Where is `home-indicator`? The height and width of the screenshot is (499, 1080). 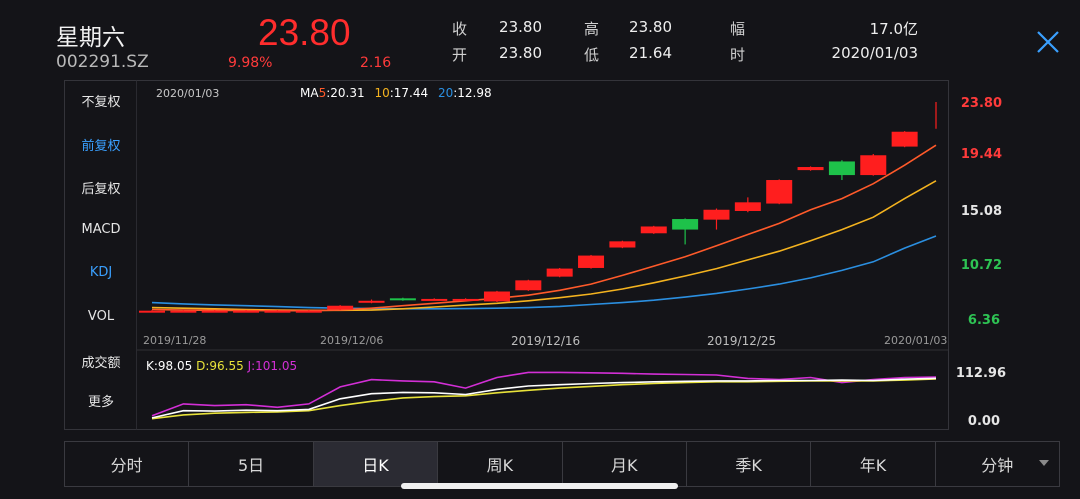
home-indicator is located at coordinates (539, 486).